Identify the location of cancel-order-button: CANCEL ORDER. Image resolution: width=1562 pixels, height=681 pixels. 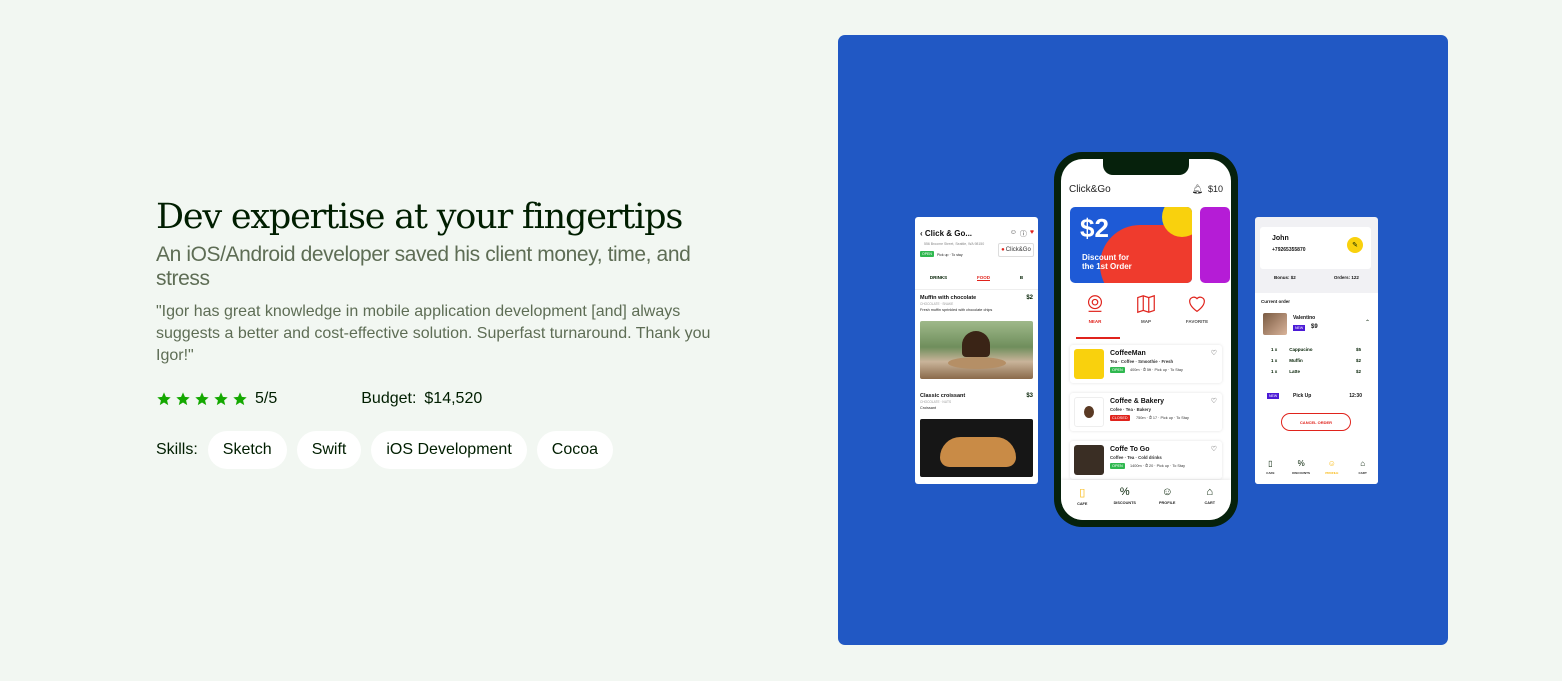
(1316, 422).